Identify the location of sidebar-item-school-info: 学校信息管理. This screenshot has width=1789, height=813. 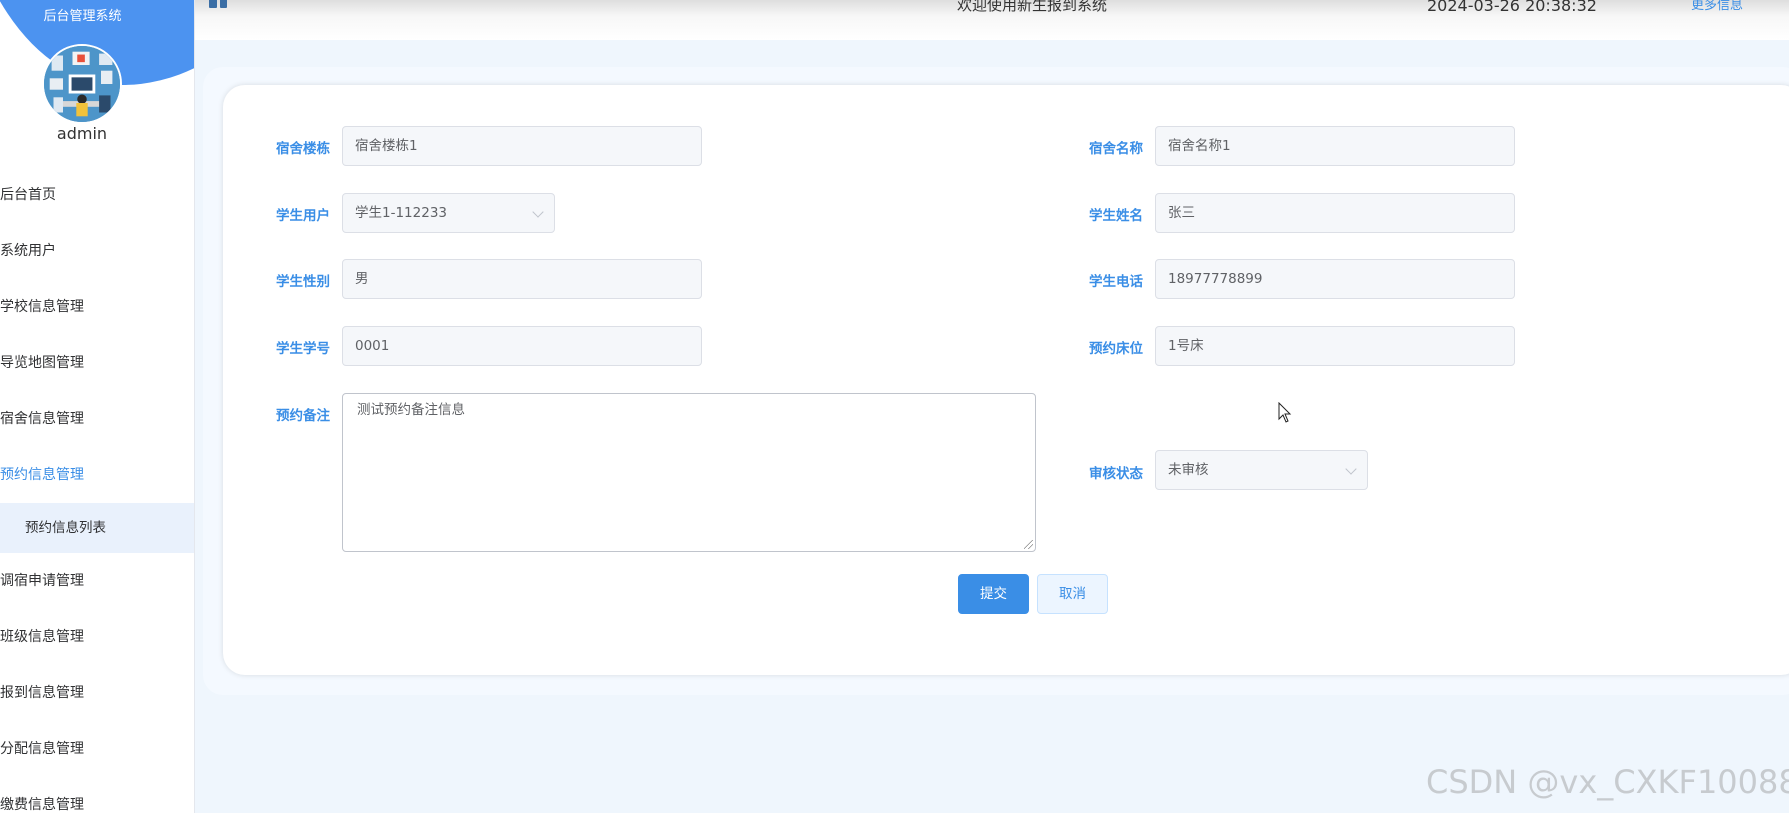
(97, 307).